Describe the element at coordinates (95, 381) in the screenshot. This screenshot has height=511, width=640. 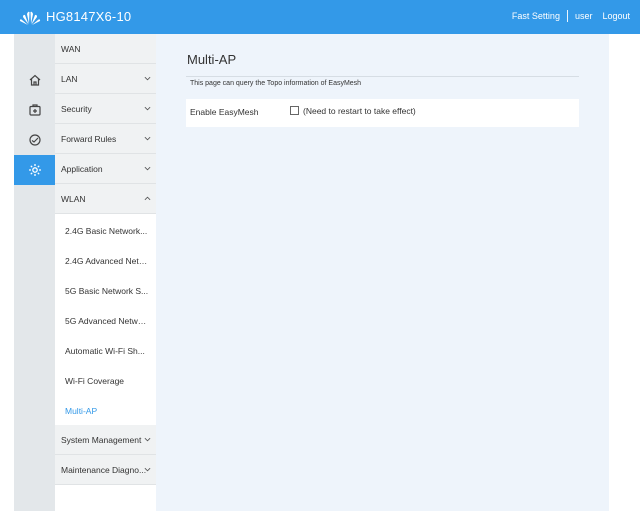
I see `submenu-item-label: Wi-Fi Coverage` at that location.